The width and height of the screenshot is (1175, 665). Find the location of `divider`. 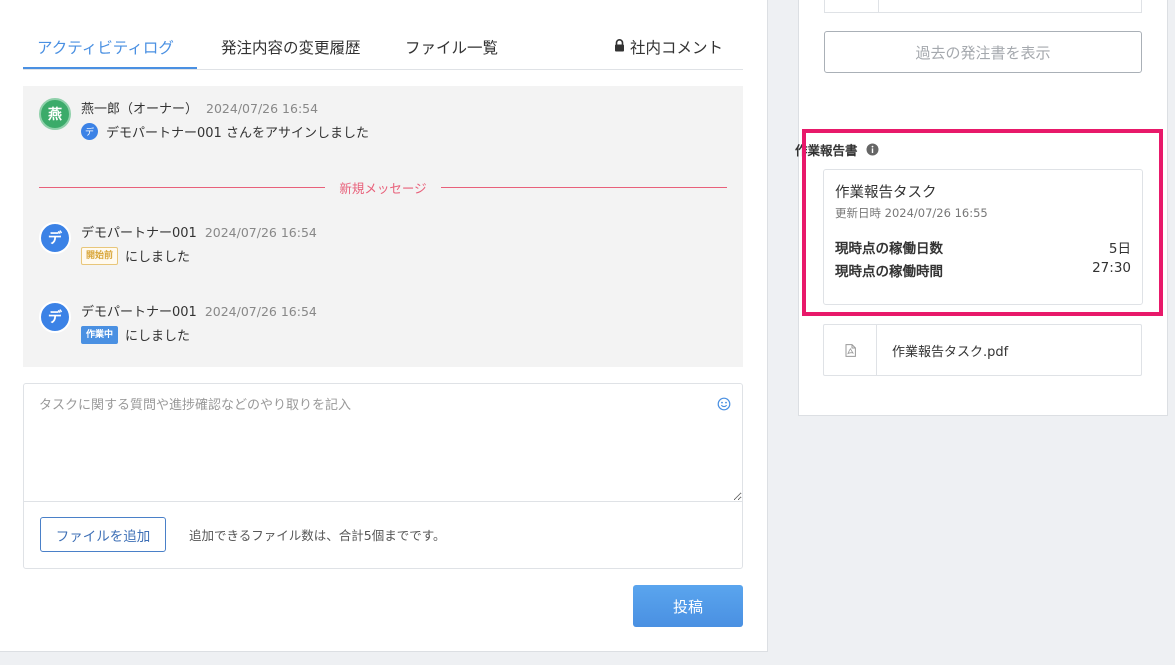

divider is located at coordinates (878, 6).